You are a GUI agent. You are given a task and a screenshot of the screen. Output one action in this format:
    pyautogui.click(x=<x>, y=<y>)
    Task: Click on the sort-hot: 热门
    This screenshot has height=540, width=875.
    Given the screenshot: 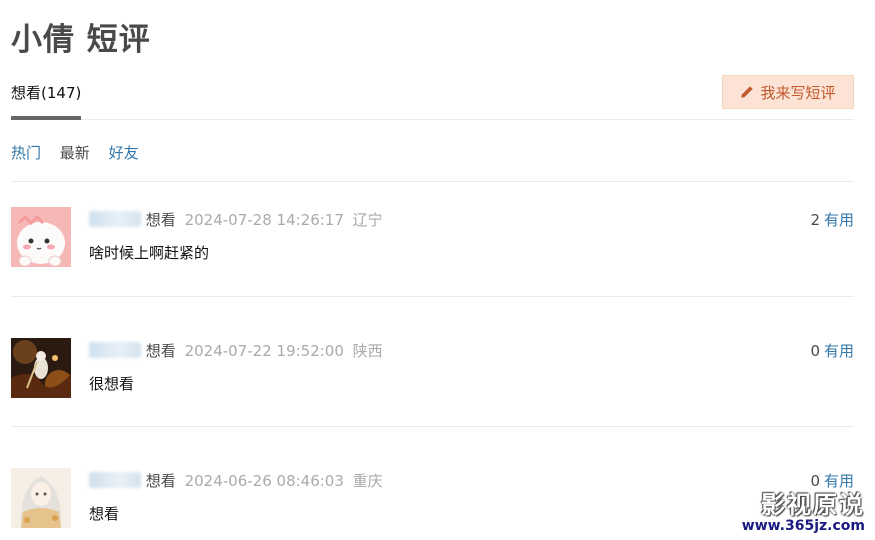 What is the action you would take?
    pyautogui.click(x=26, y=152)
    